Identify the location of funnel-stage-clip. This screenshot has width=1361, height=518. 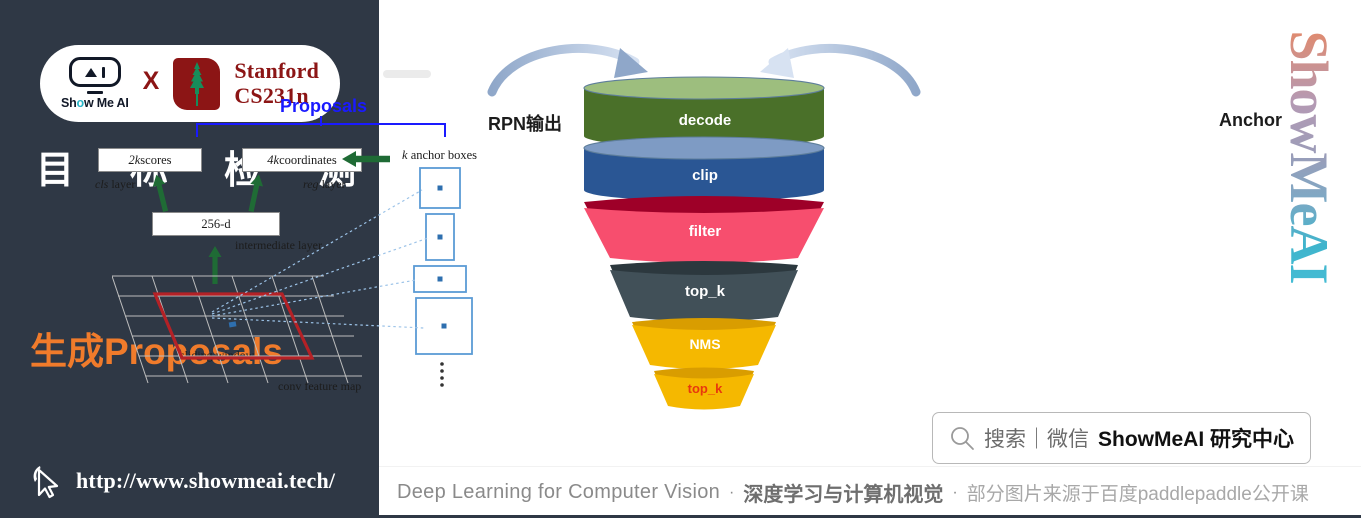
(704, 168).